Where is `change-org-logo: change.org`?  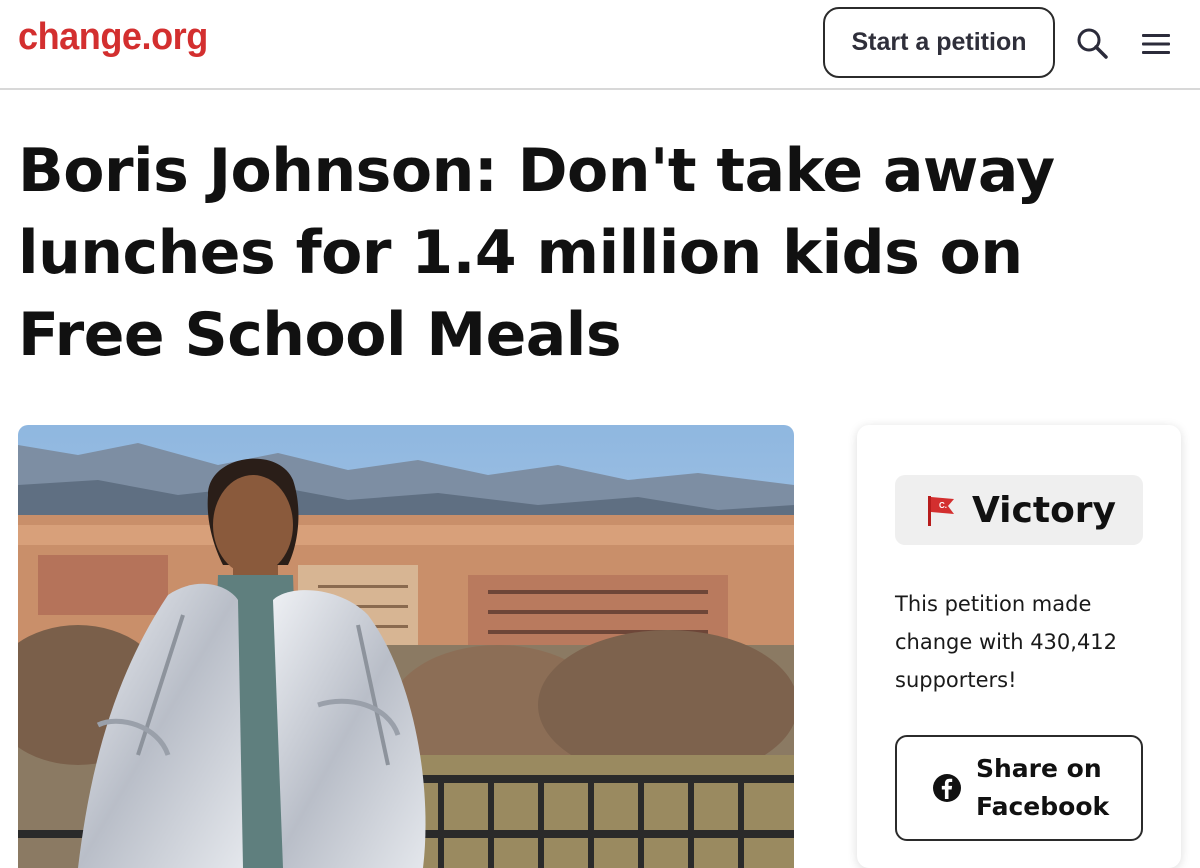
change-org-logo: change.org is located at coordinates (113, 37).